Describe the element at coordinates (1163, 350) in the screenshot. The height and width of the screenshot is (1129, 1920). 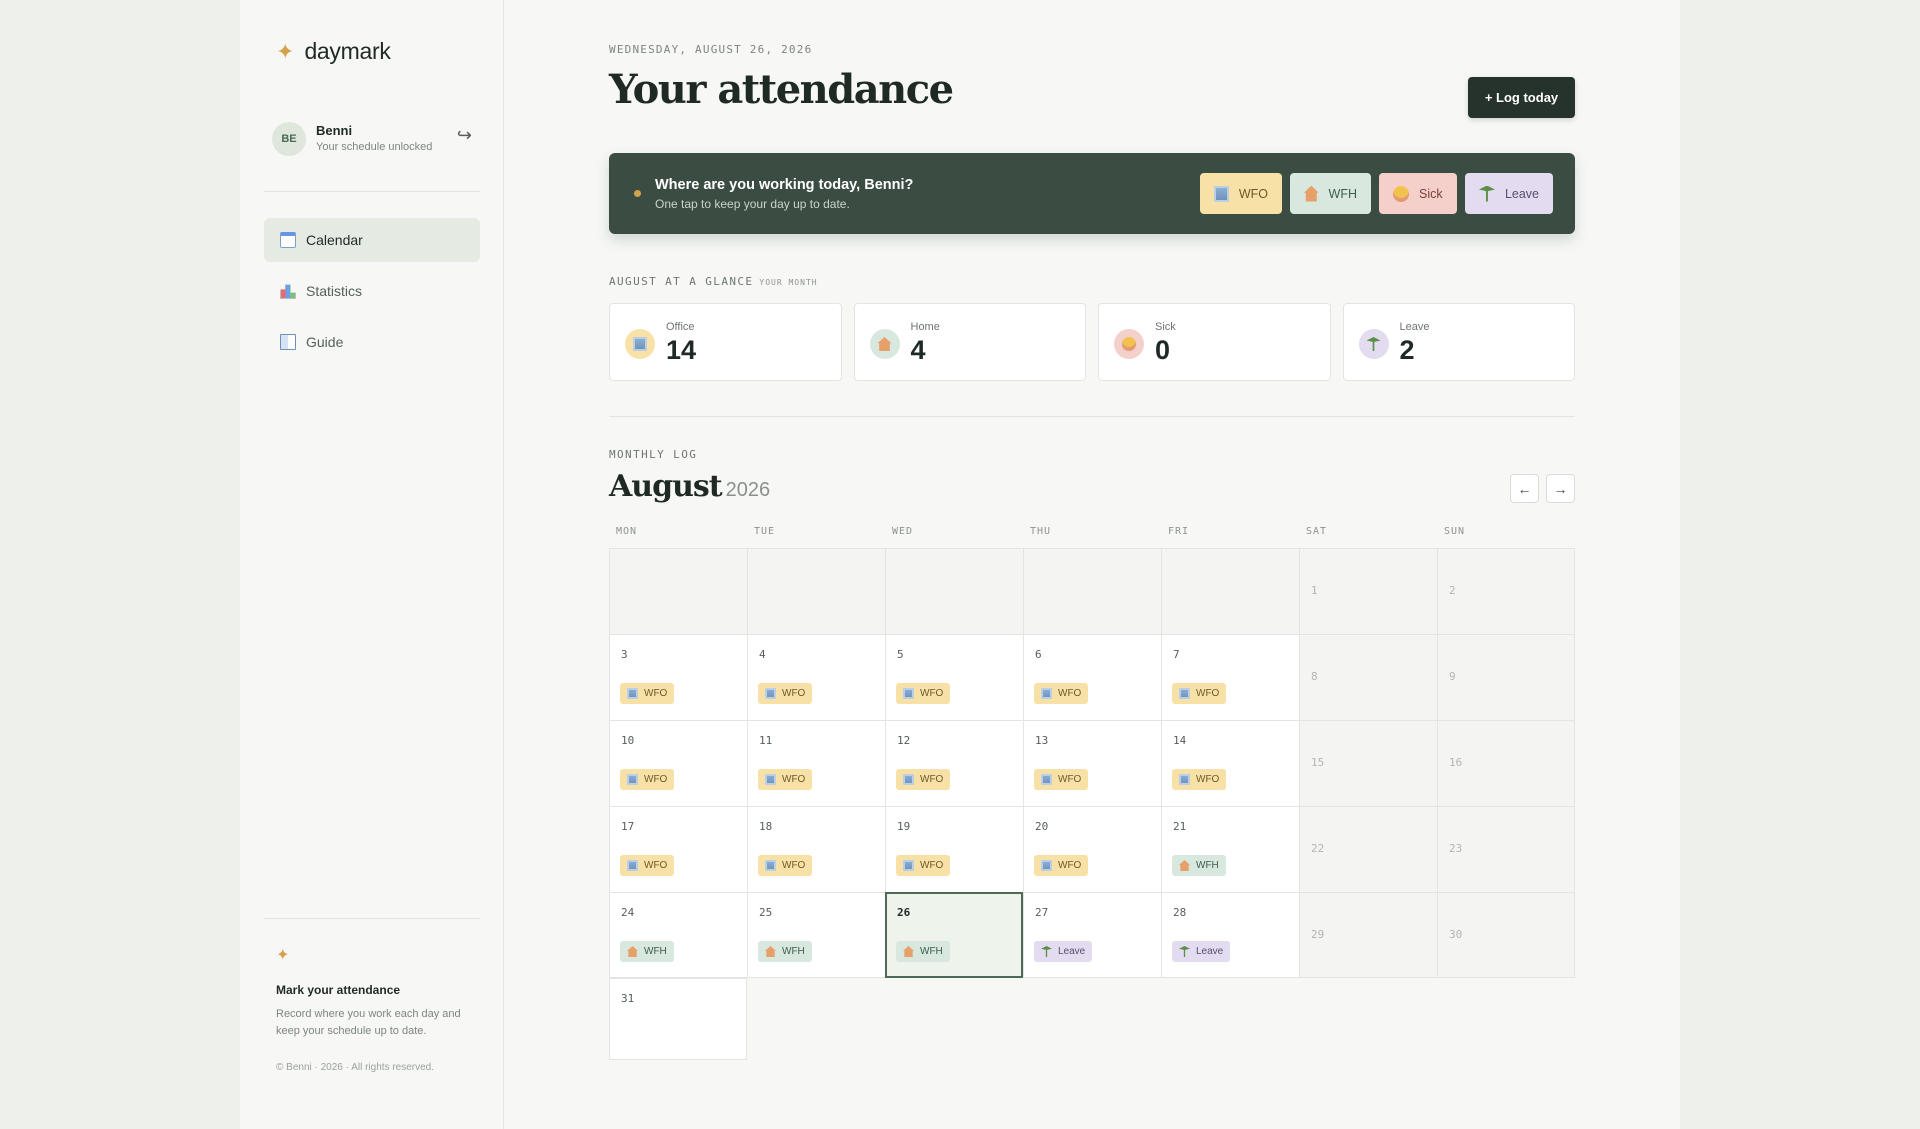
I see `stat-value: 0` at that location.